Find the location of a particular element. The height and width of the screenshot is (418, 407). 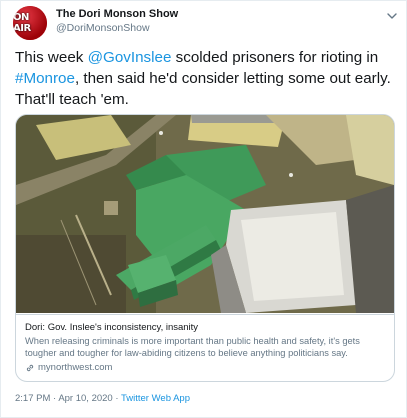

author-display-name: The Dori Monson Show is located at coordinates (117, 14).